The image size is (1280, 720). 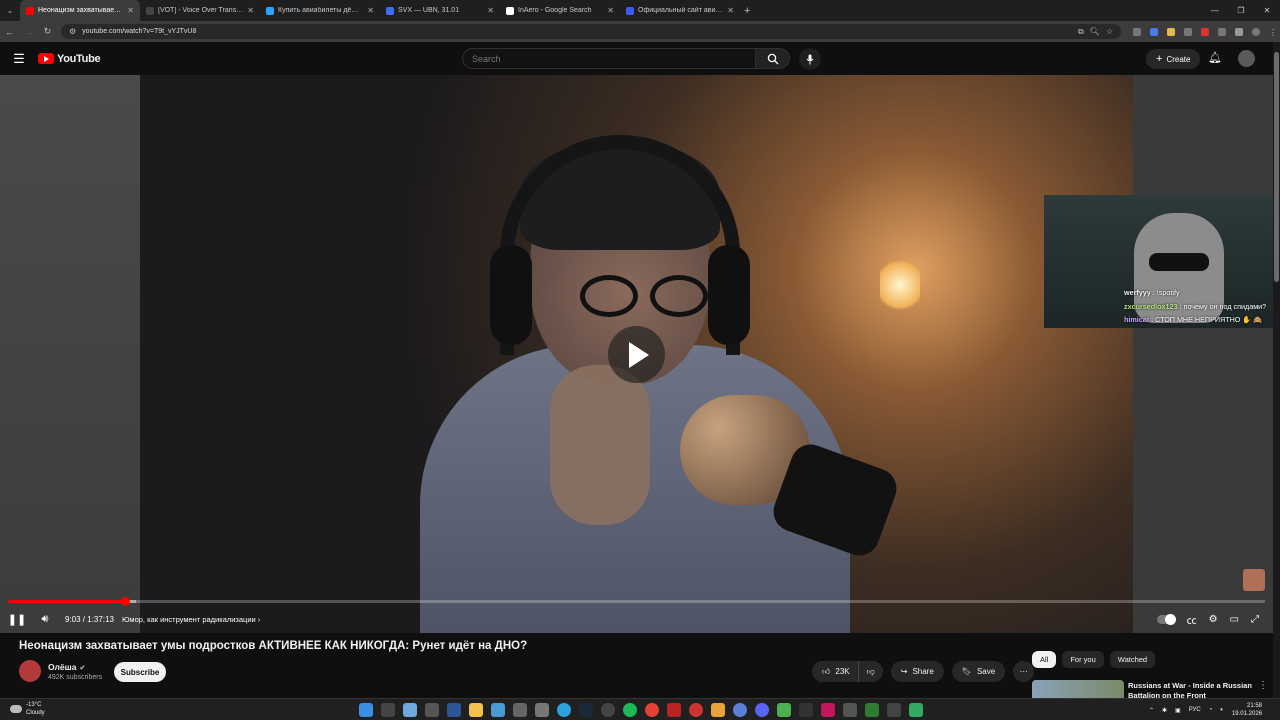 What do you see at coordinates (1083, 659) in the screenshot?
I see `filter-chip: For you` at bounding box center [1083, 659].